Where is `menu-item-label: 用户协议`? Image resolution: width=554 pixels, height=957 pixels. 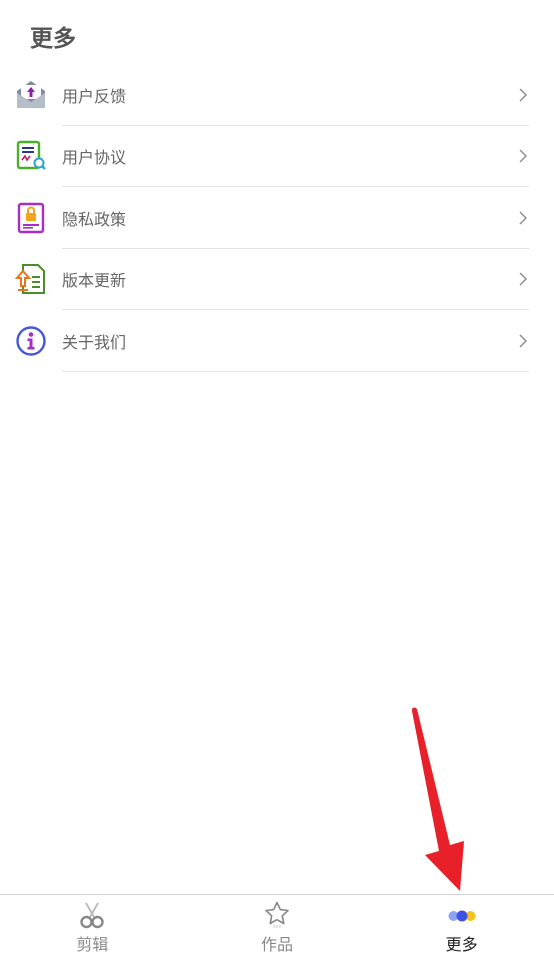 menu-item-label: 用户协议 is located at coordinates (94, 158).